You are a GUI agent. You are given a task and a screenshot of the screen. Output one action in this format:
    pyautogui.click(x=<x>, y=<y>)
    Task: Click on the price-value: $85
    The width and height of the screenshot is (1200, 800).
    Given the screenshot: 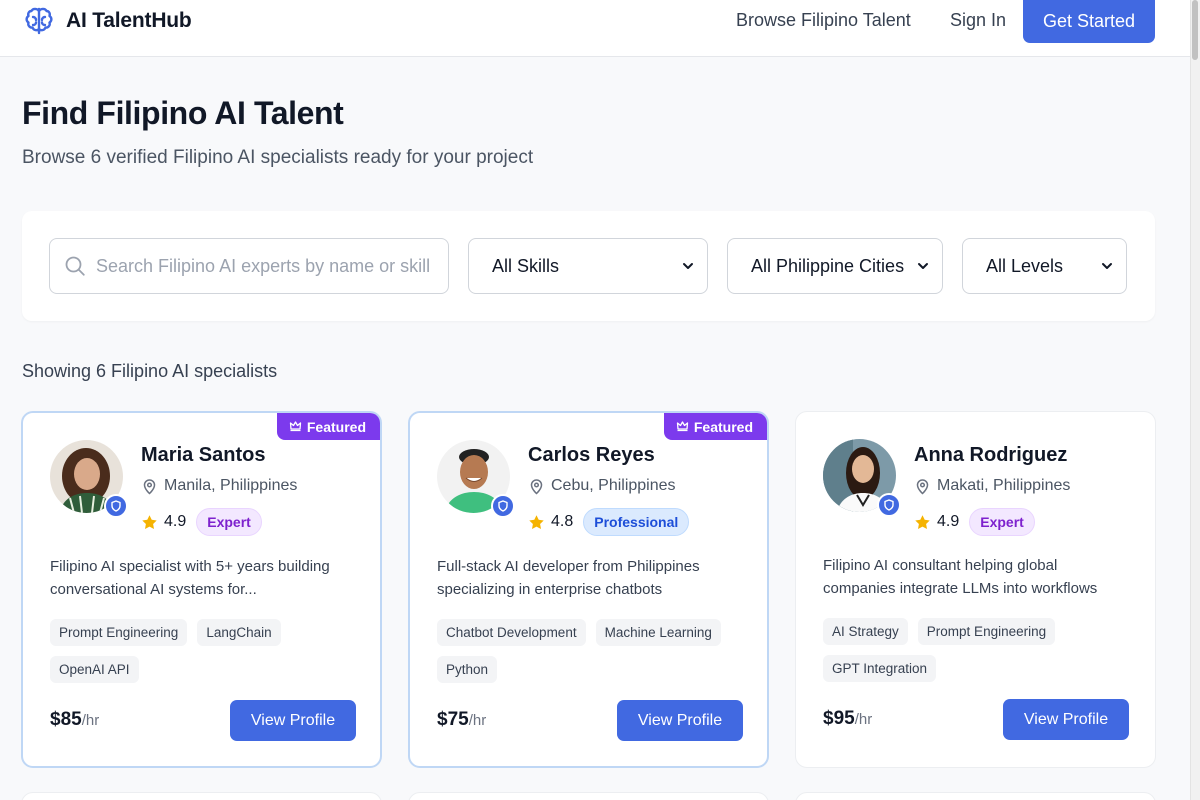 What is the action you would take?
    pyautogui.click(x=66, y=719)
    